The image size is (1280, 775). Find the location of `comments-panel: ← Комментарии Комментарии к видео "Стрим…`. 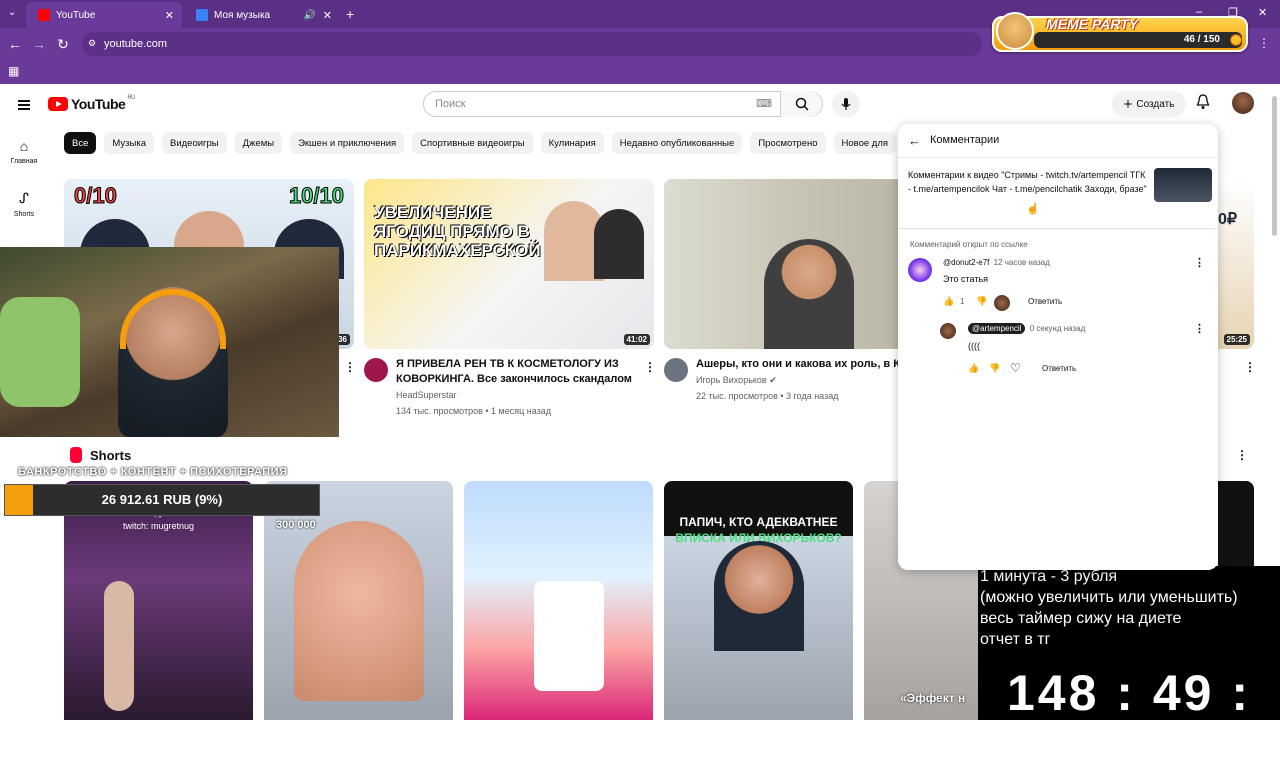

comments-panel: ← Комментарии Комментарии к видео "Стрим… is located at coordinates (1058, 347).